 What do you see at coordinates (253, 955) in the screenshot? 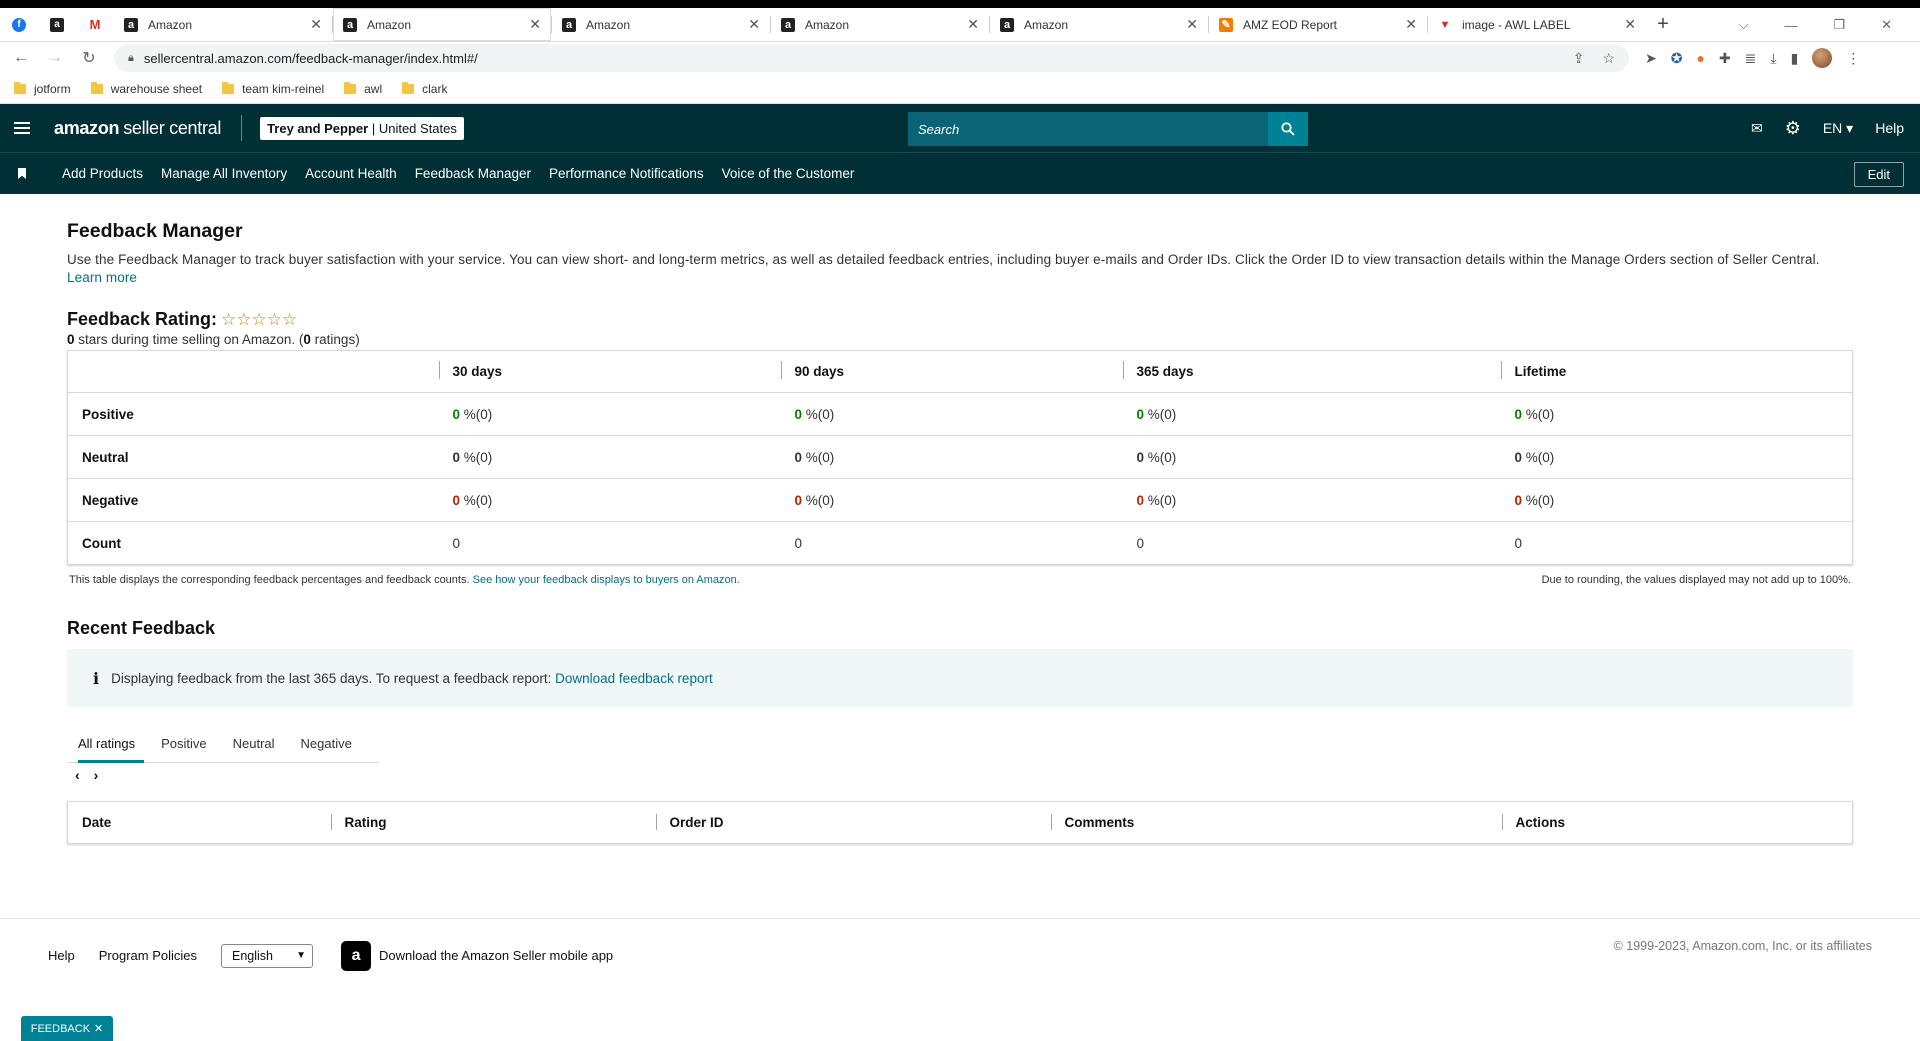
I see `footer-language-value: English` at bounding box center [253, 955].